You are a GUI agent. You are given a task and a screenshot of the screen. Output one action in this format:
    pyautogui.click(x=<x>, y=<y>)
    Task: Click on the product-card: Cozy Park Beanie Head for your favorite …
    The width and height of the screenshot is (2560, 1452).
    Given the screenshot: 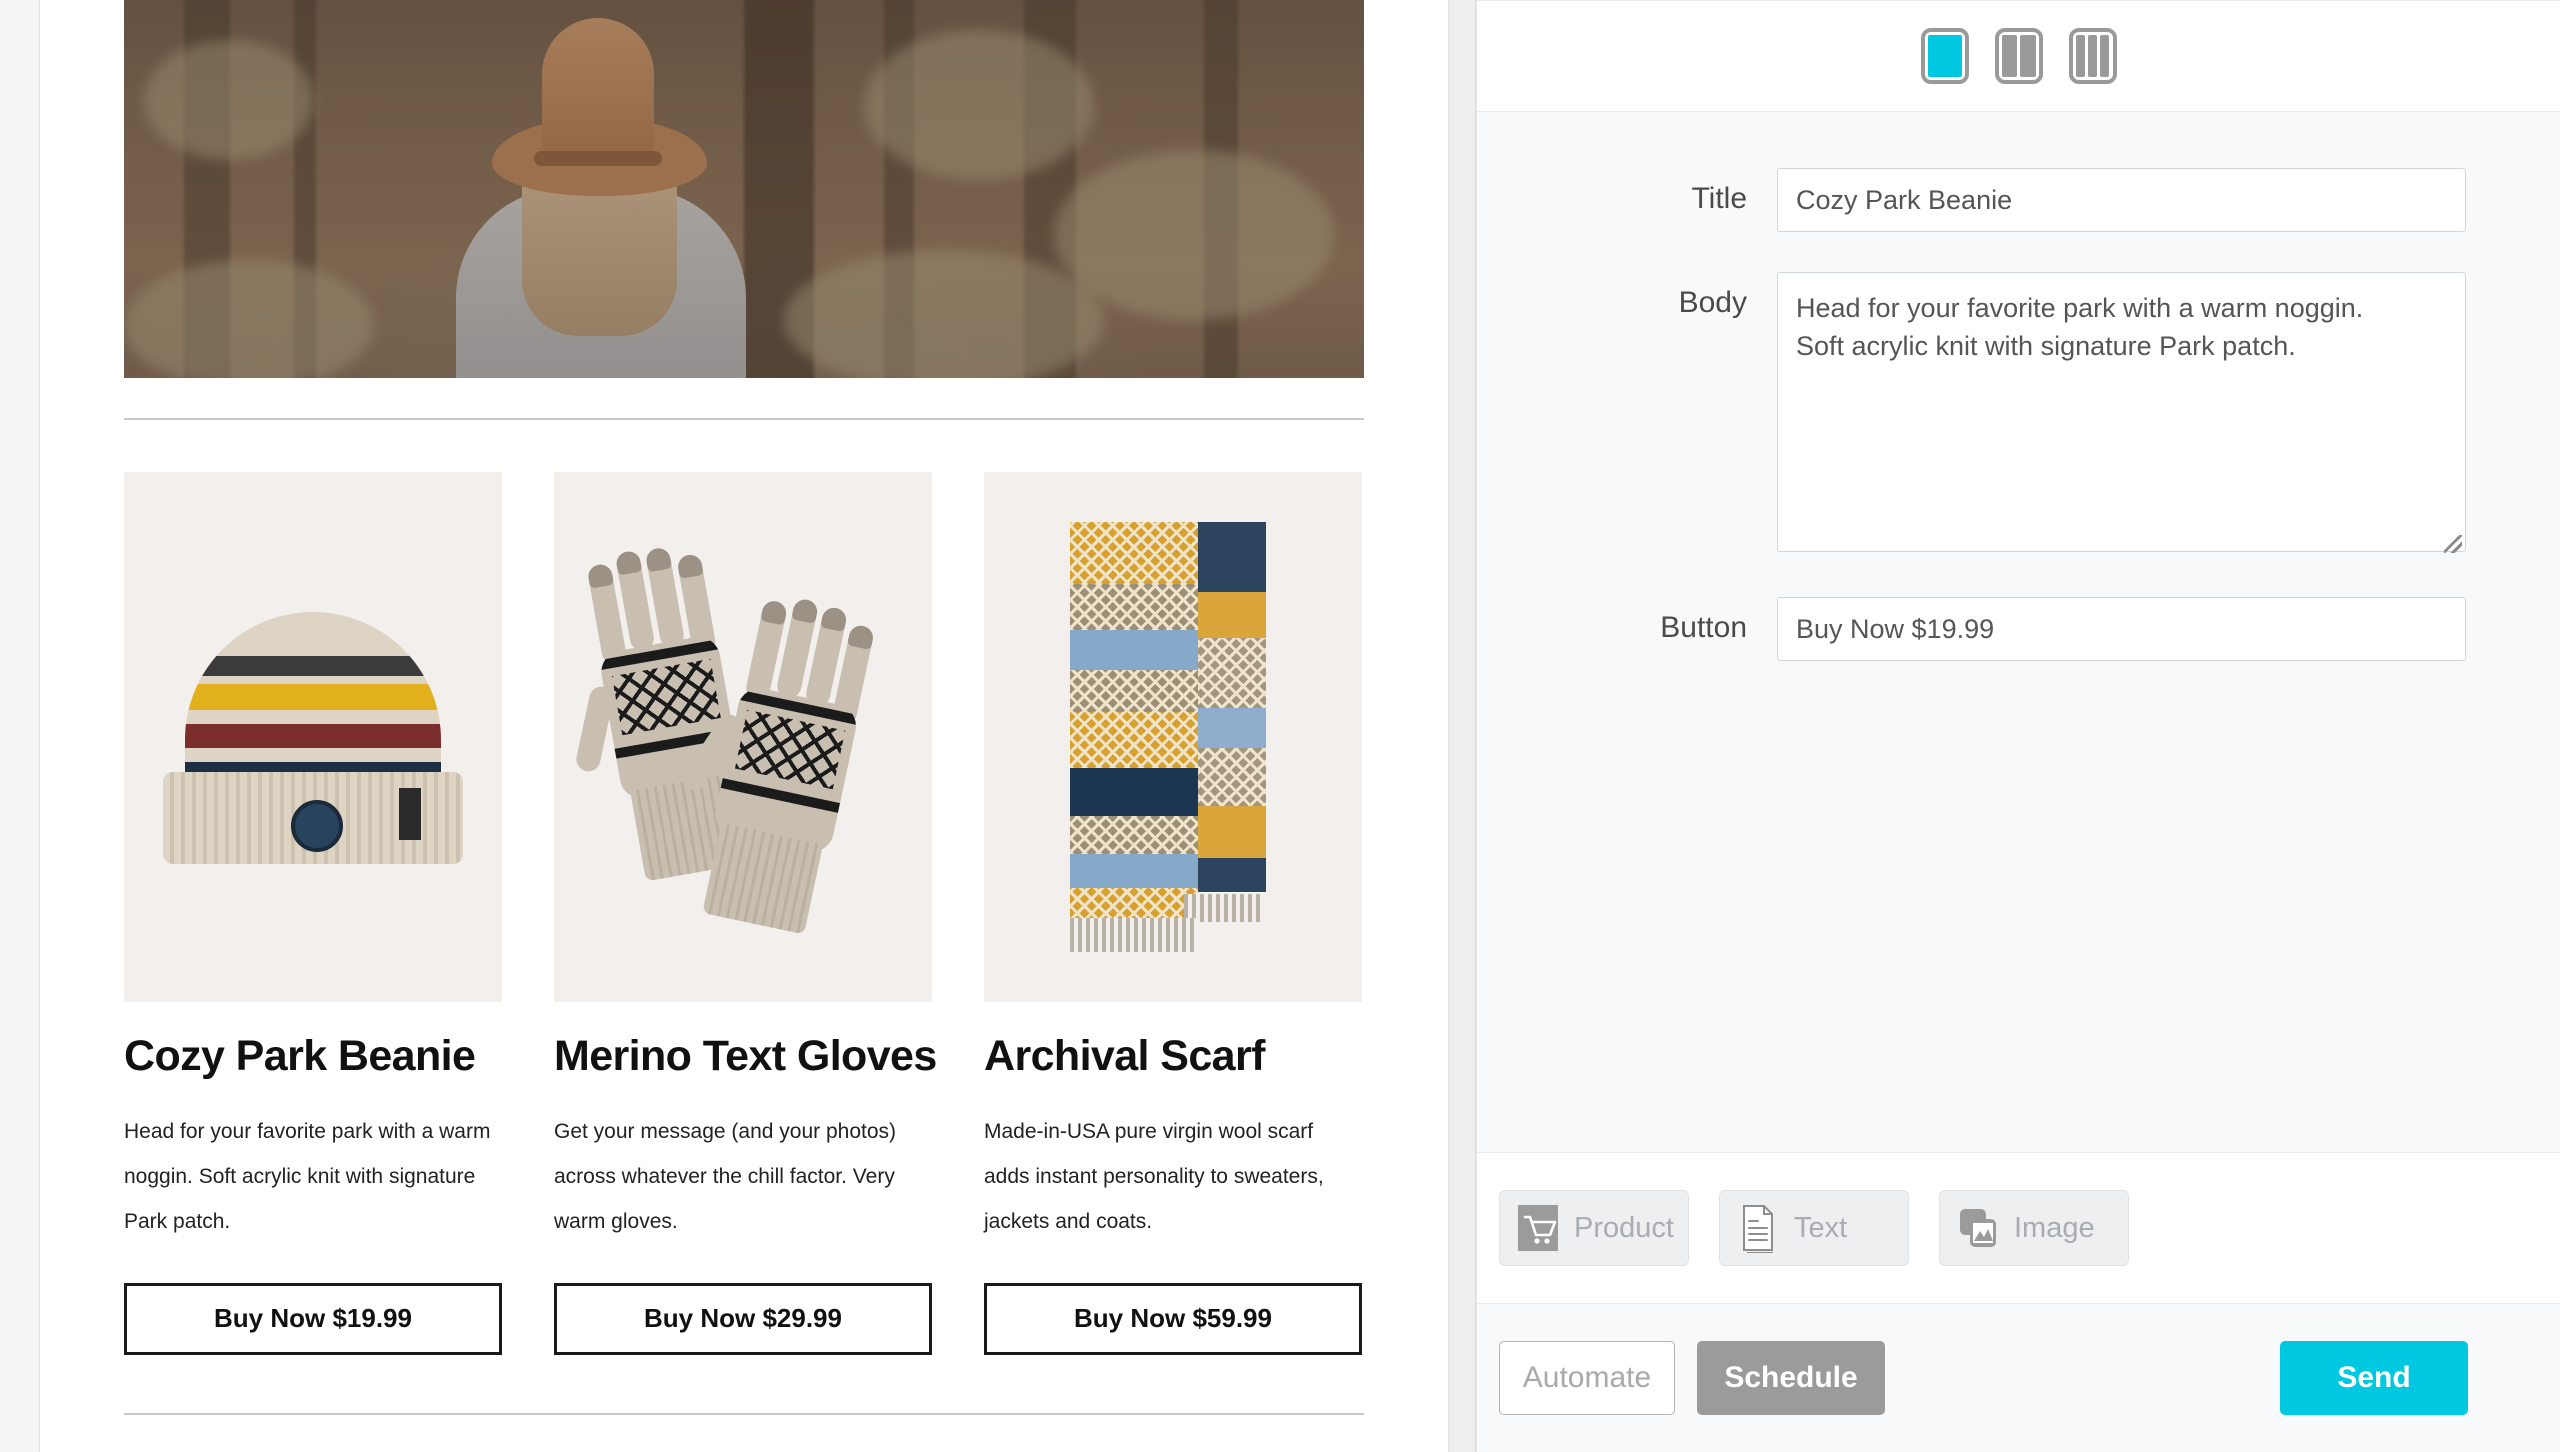 What is the action you would take?
    pyautogui.click(x=313, y=913)
    